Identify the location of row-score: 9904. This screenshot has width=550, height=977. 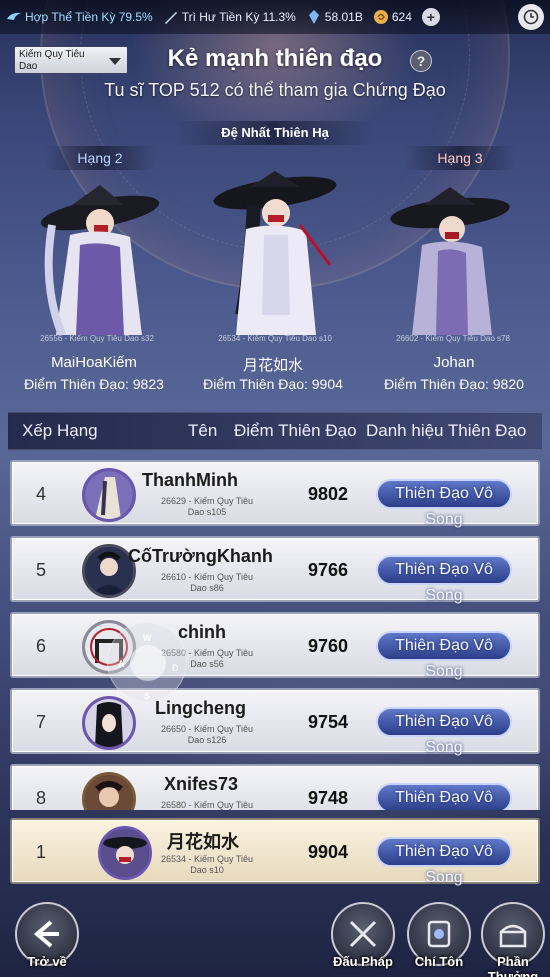
(328, 852).